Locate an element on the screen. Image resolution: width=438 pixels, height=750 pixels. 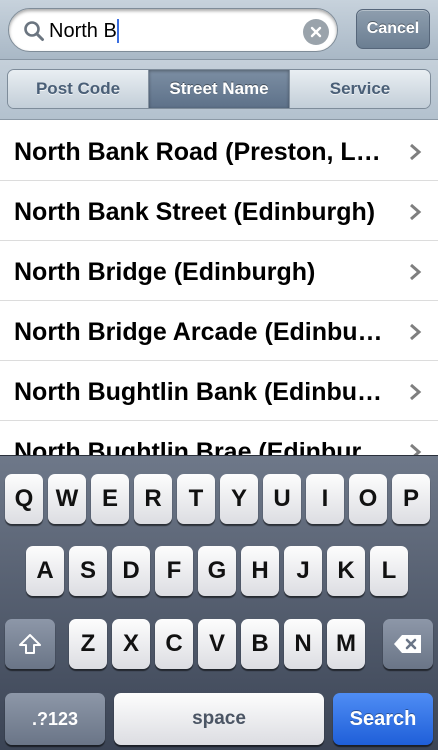
key-j: J is located at coordinates (303, 571).